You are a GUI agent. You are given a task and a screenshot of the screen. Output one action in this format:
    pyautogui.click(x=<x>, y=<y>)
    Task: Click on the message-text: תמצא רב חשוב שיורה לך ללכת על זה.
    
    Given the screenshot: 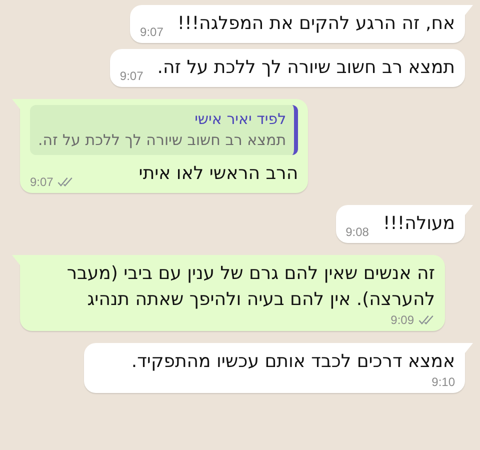 What is the action you would take?
    pyautogui.click(x=306, y=68)
    